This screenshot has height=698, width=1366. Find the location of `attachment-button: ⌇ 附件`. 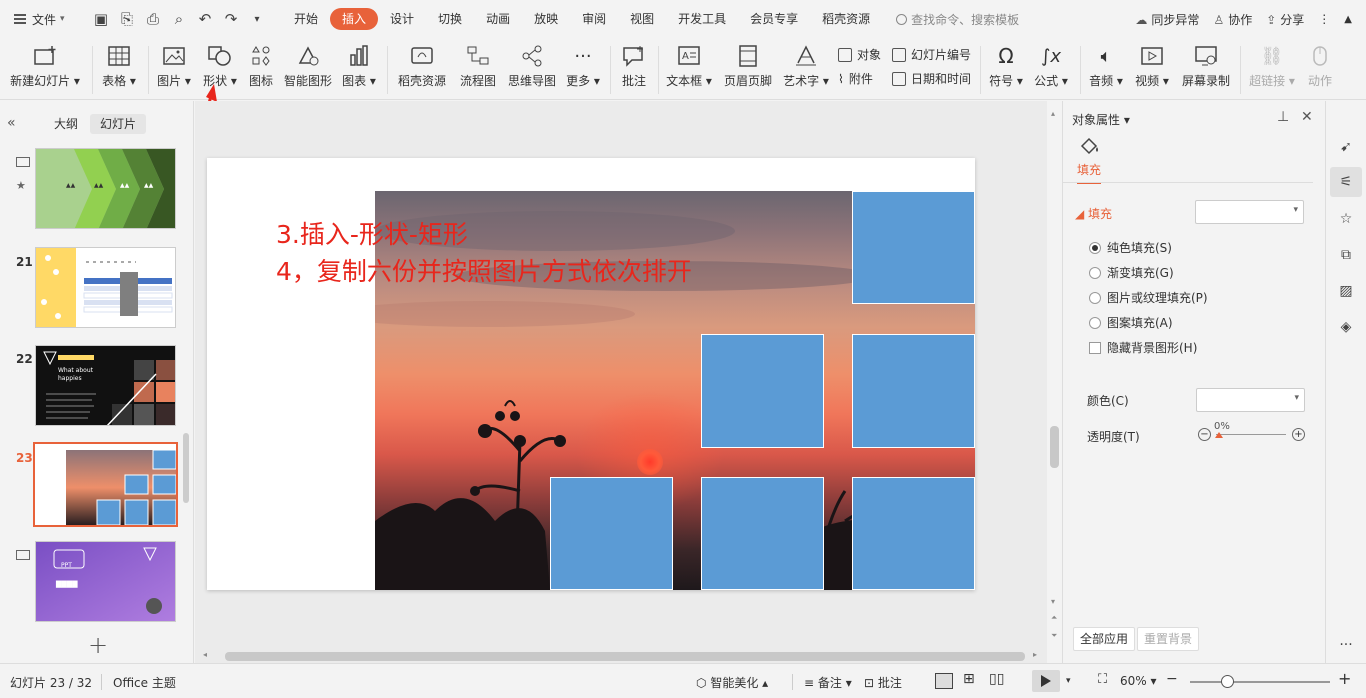

attachment-button: ⌇ 附件 is located at coordinates (855, 78).